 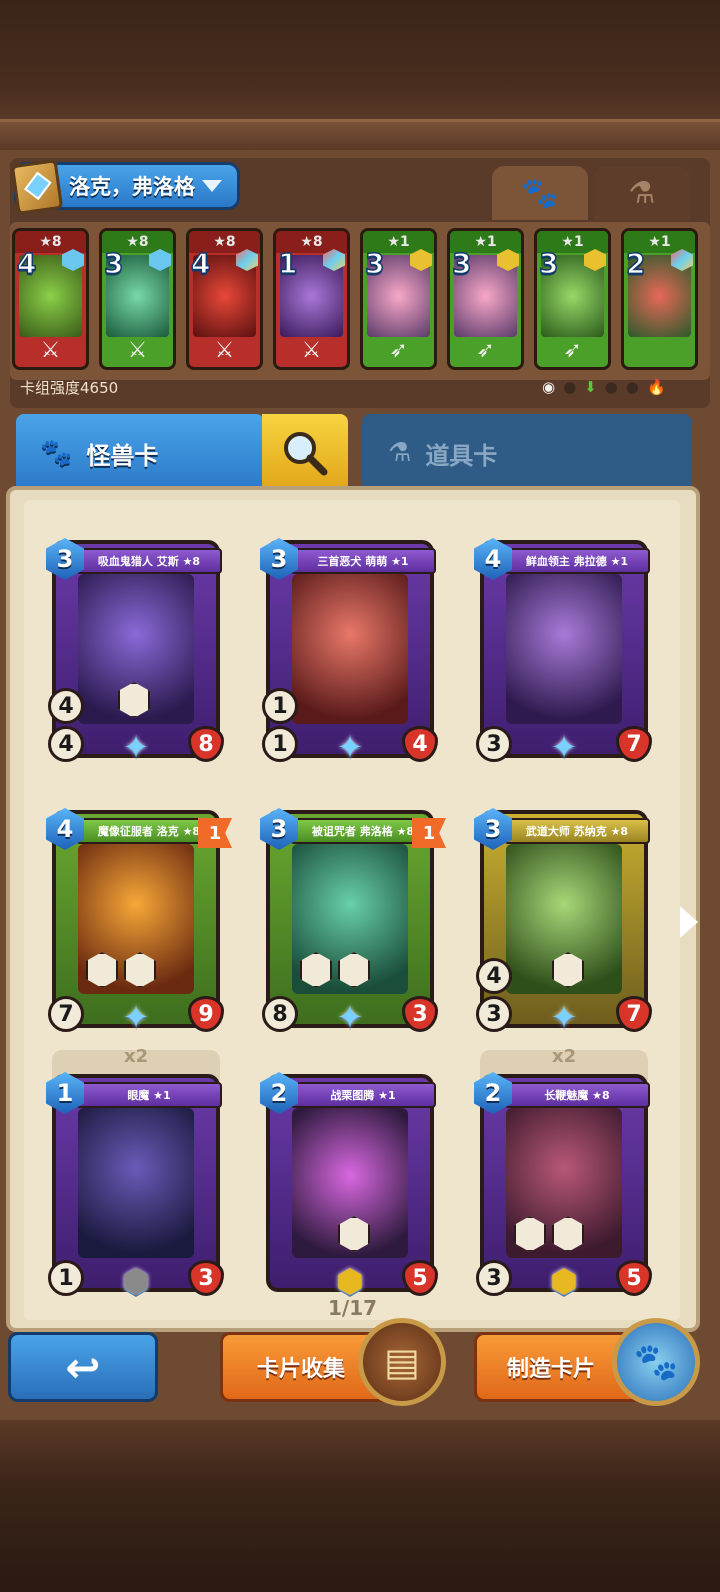 I want to click on card-cost: 1, so click(x=287, y=263).